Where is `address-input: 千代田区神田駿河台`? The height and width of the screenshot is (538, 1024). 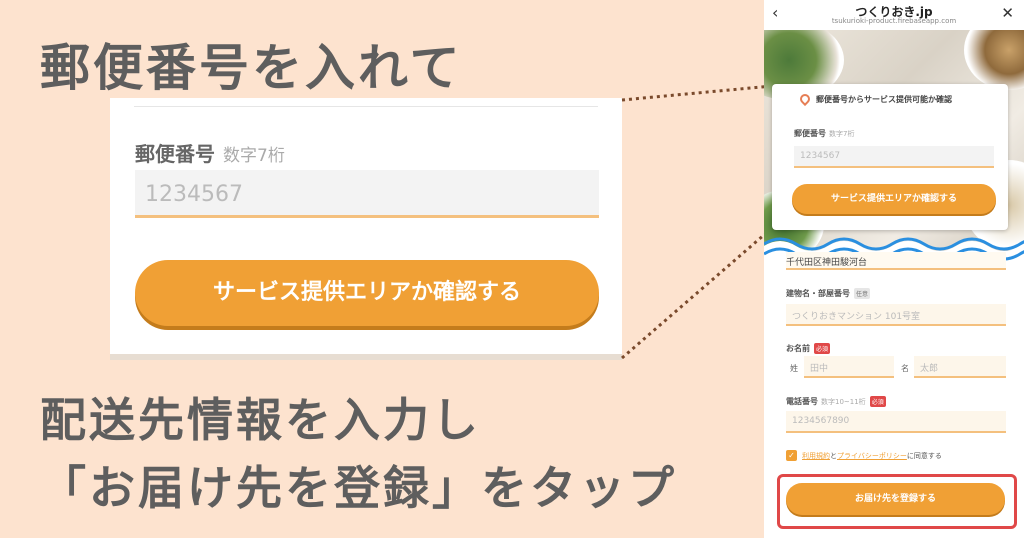
address-input: 千代田区神田駿河台 is located at coordinates (896, 261).